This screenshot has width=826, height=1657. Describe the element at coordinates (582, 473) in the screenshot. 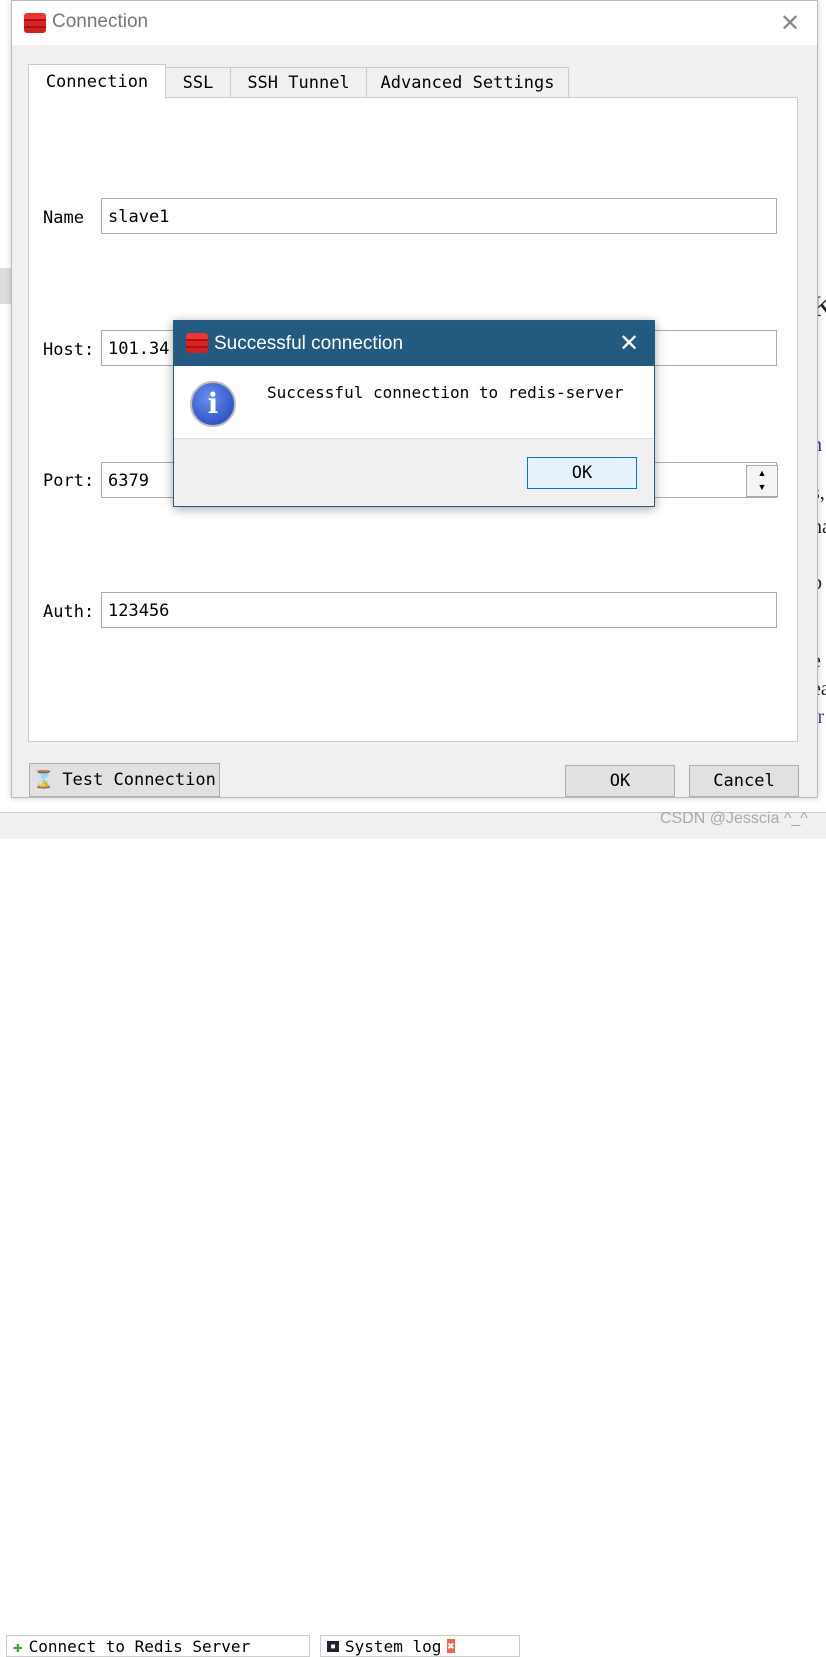

I see `popup-ok-button: OK` at that location.